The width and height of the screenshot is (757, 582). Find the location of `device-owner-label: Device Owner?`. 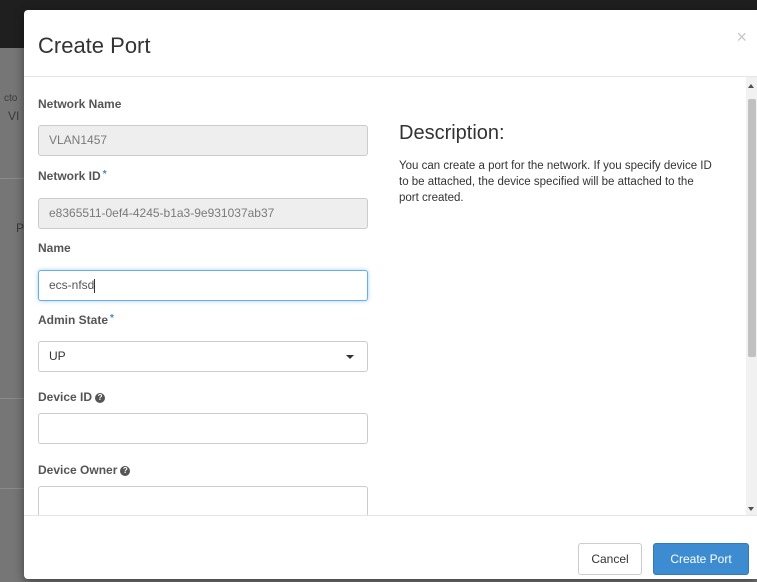

device-owner-label: Device Owner? is located at coordinates (84, 470).